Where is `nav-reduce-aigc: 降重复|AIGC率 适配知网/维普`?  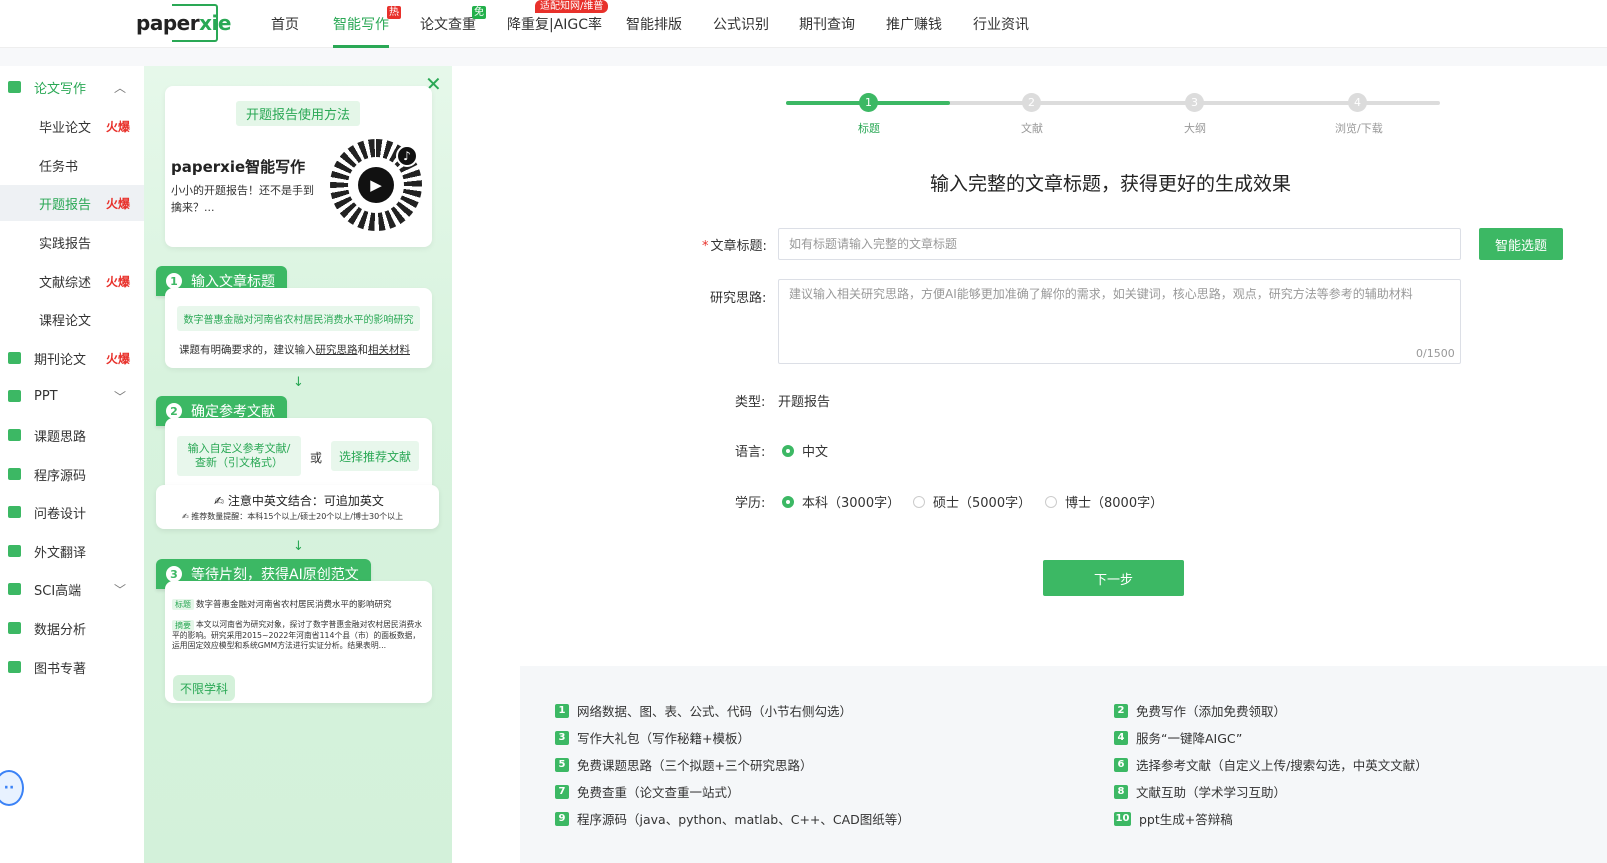
nav-reduce-aigc: 降重复|AIGC率 适配知网/维普 is located at coordinates (558, 17).